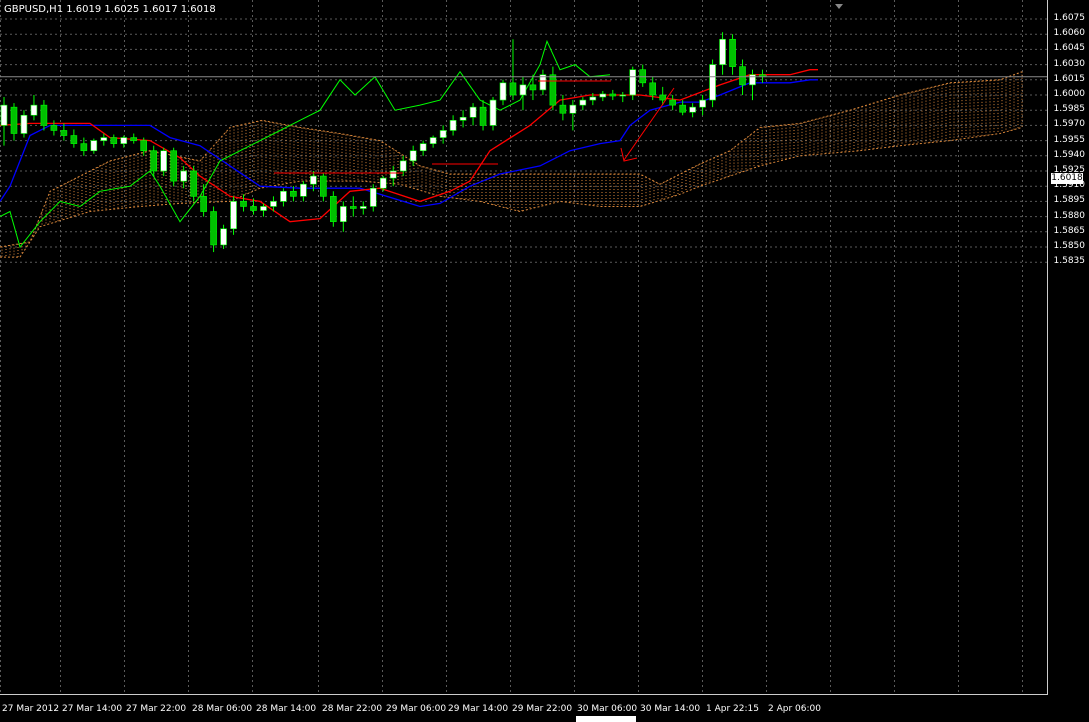 This screenshot has height=722, width=1089. I want to click on time-axis-label: 28 Mar 14:00, so click(286, 709).